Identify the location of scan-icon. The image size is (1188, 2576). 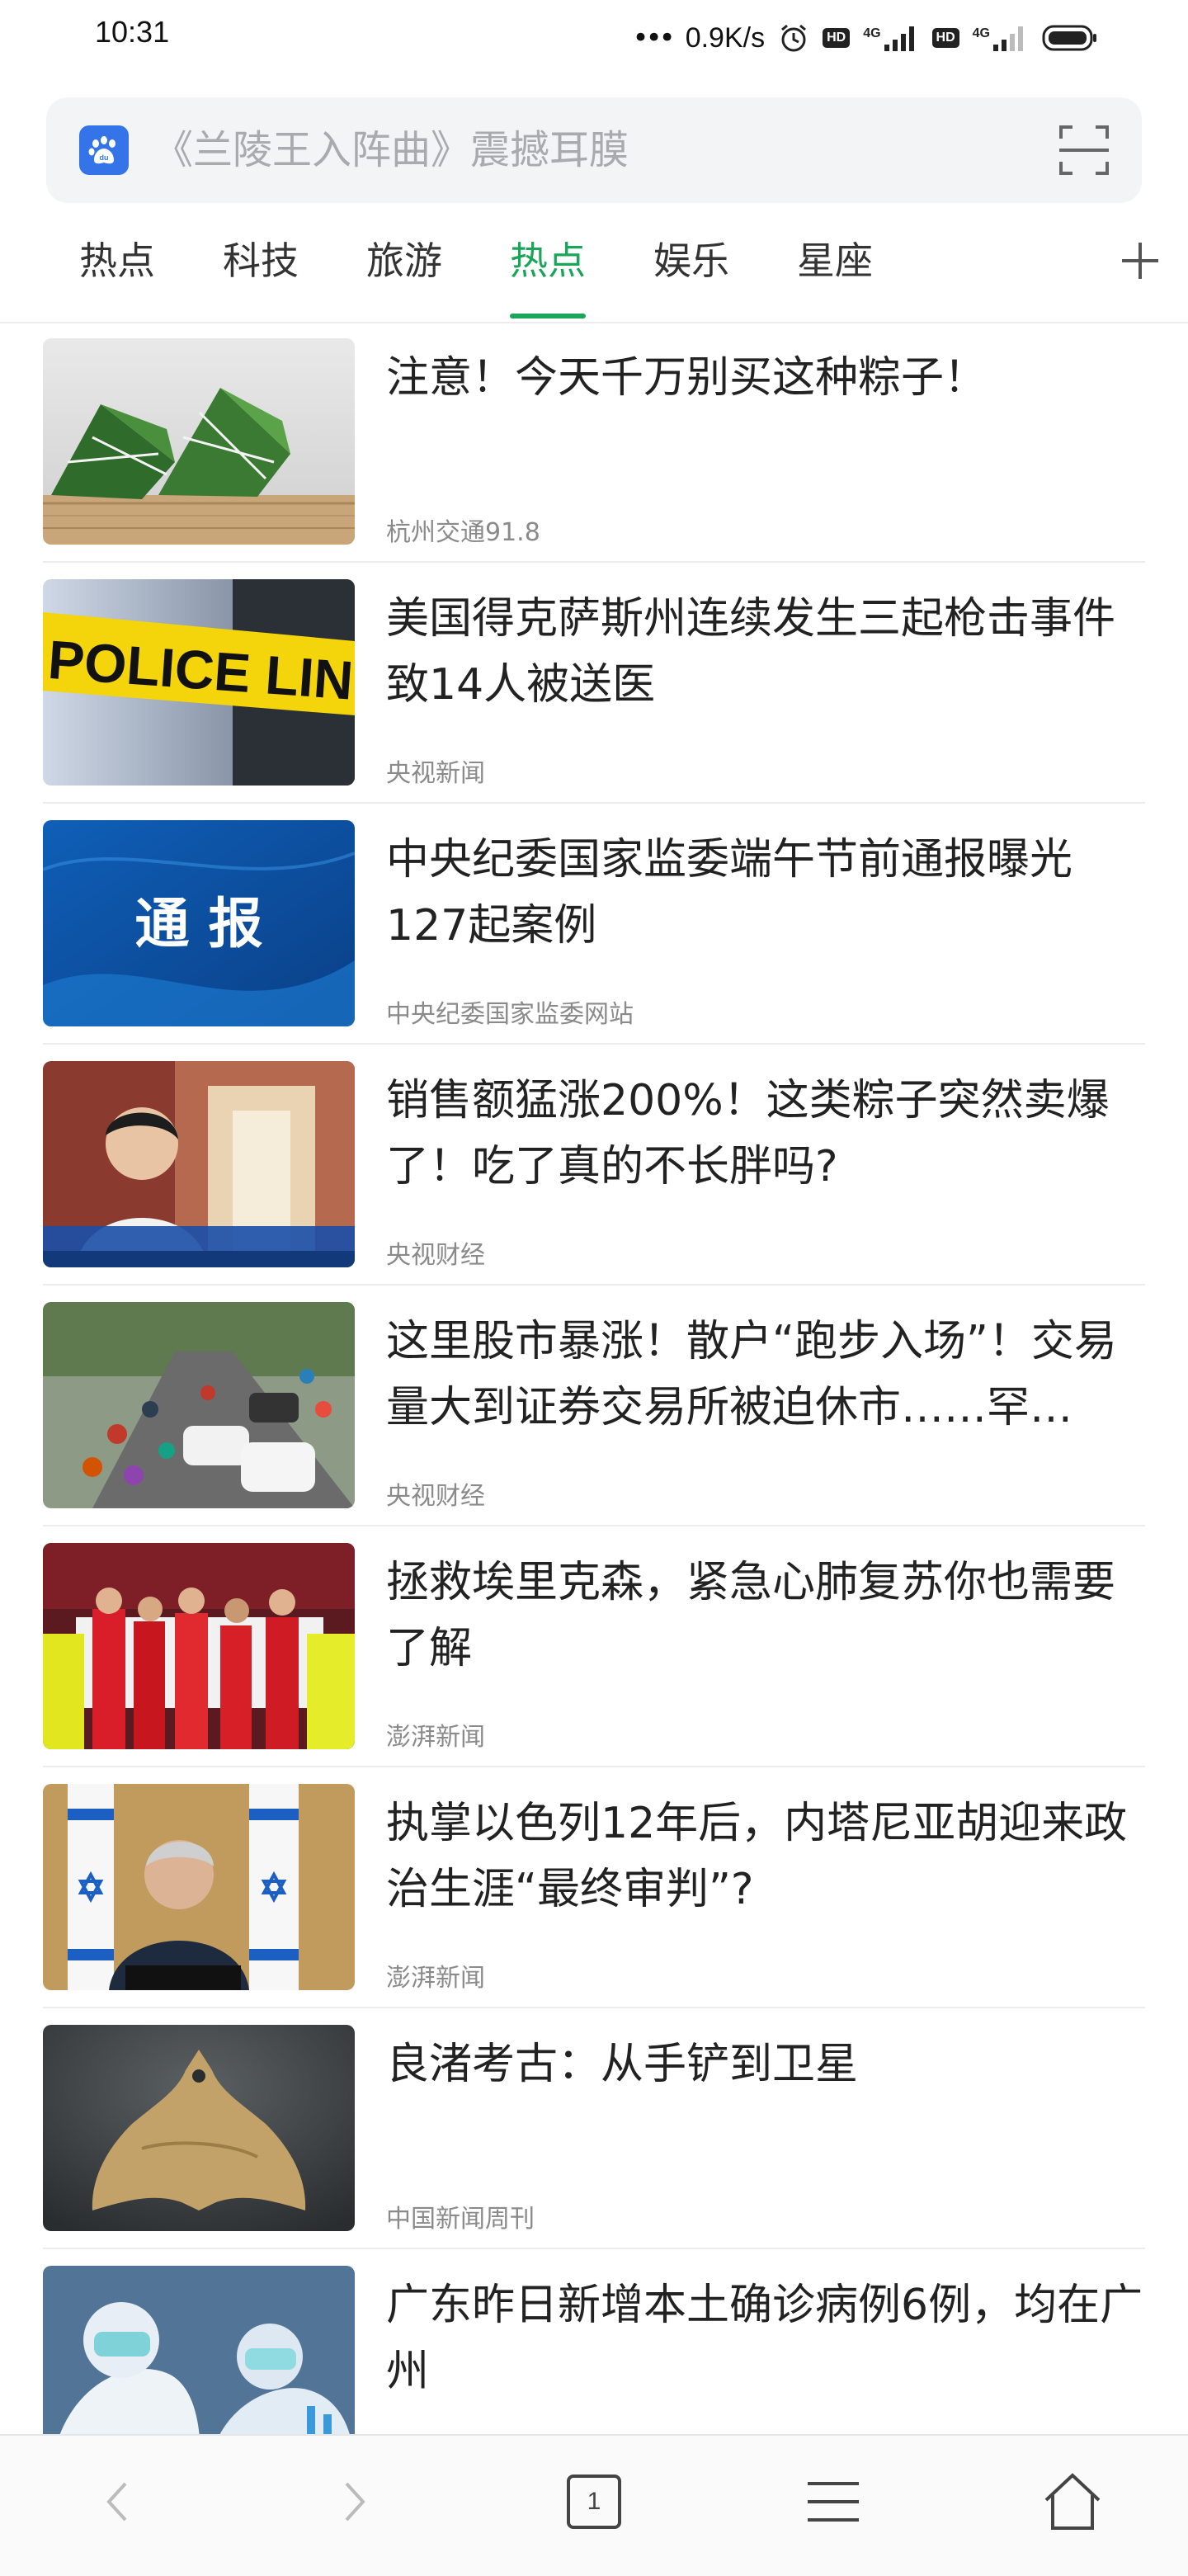
(1084, 150).